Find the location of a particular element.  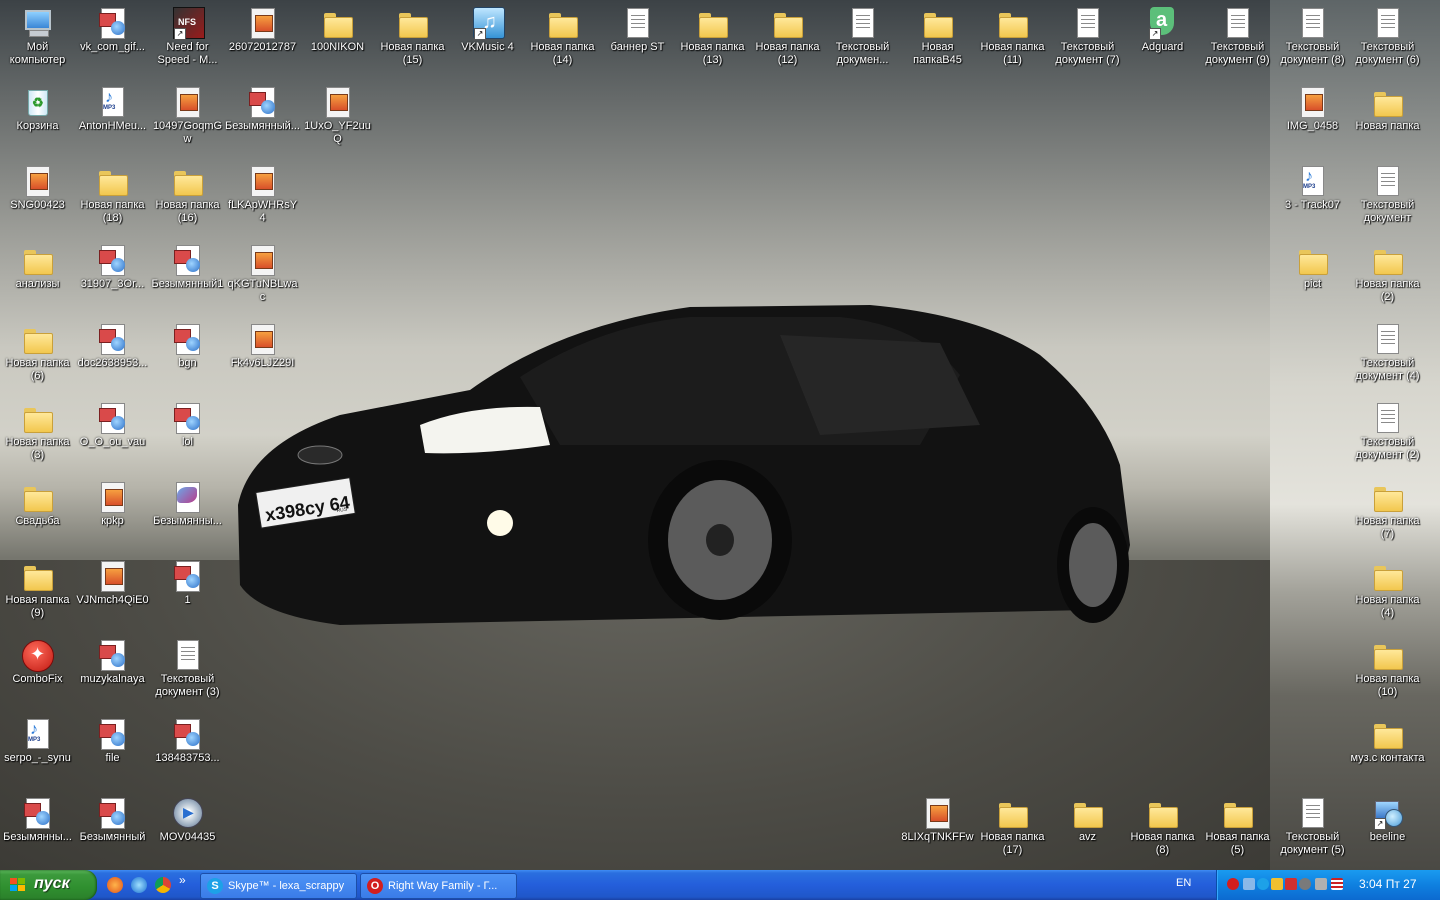

tray-skype-icon is located at coordinates (1263, 884).